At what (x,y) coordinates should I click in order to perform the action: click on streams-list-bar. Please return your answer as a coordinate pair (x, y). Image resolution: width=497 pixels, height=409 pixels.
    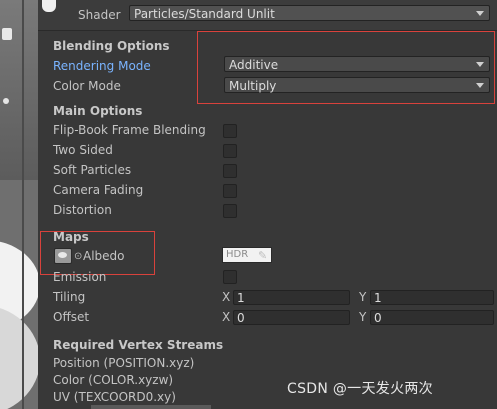
    Looking at the image, I should click on (151, 407).